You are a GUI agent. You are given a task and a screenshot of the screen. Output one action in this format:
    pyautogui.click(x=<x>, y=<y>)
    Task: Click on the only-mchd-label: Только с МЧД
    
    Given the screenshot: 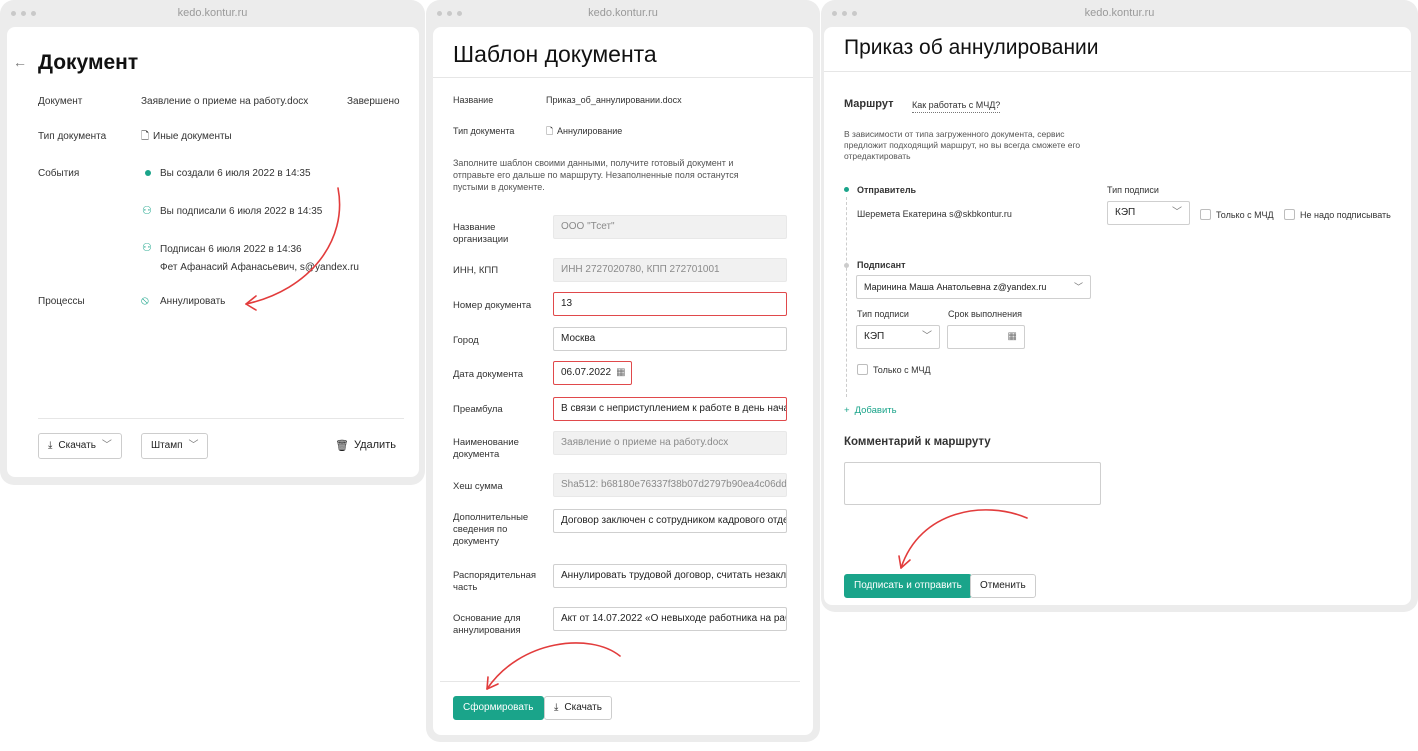 What is the action you would take?
    pyautogui.click(x=1245, y=215)
    